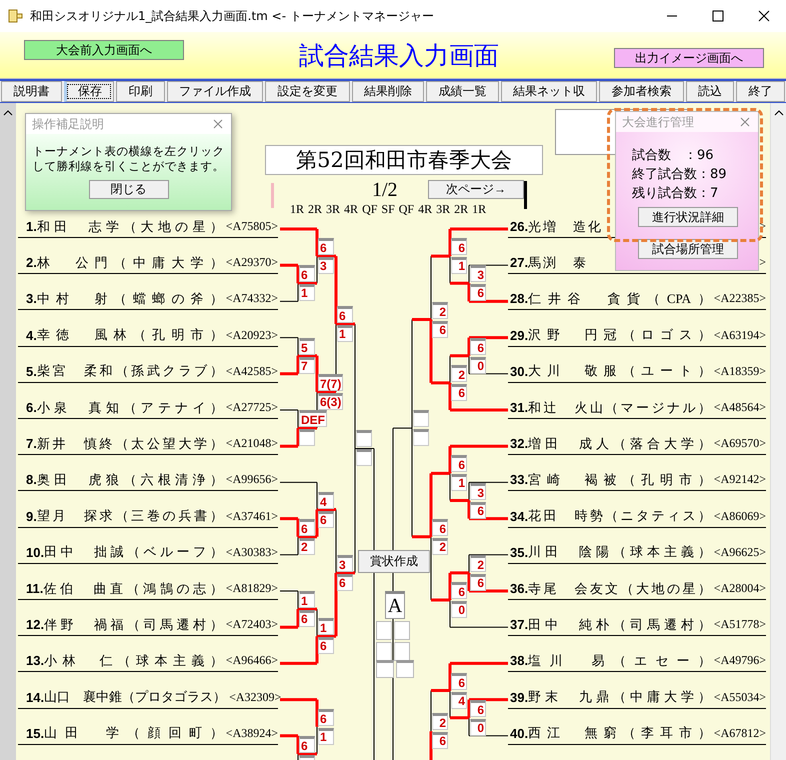 Image resolution: width=786 pixels, height=760 pixels. I want to click on progress-detail-button: 進行状況詳細, so click(688, 217).